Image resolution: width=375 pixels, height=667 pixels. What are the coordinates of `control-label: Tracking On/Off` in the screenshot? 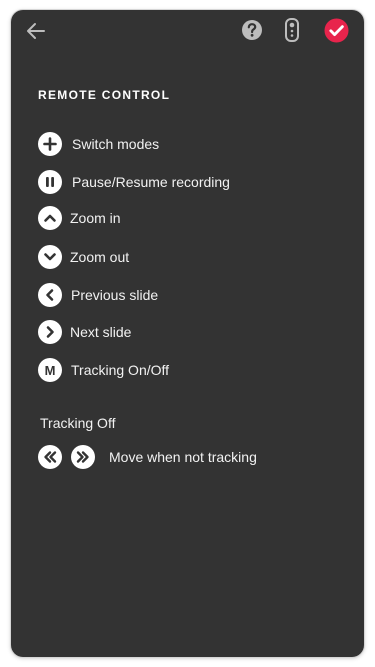 It's located at (120, 370).